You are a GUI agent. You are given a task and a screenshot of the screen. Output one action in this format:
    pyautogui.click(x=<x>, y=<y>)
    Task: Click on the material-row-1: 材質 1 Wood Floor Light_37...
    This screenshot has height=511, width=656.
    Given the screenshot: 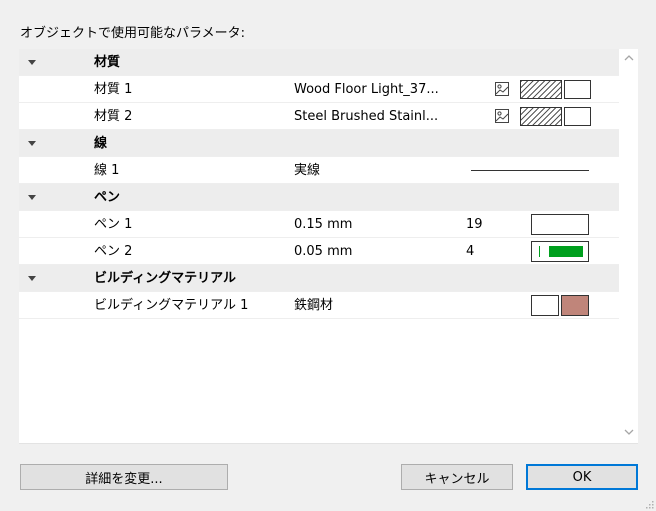 What is the action you would take?
    pyautogui.click(x=319, y=89)
    